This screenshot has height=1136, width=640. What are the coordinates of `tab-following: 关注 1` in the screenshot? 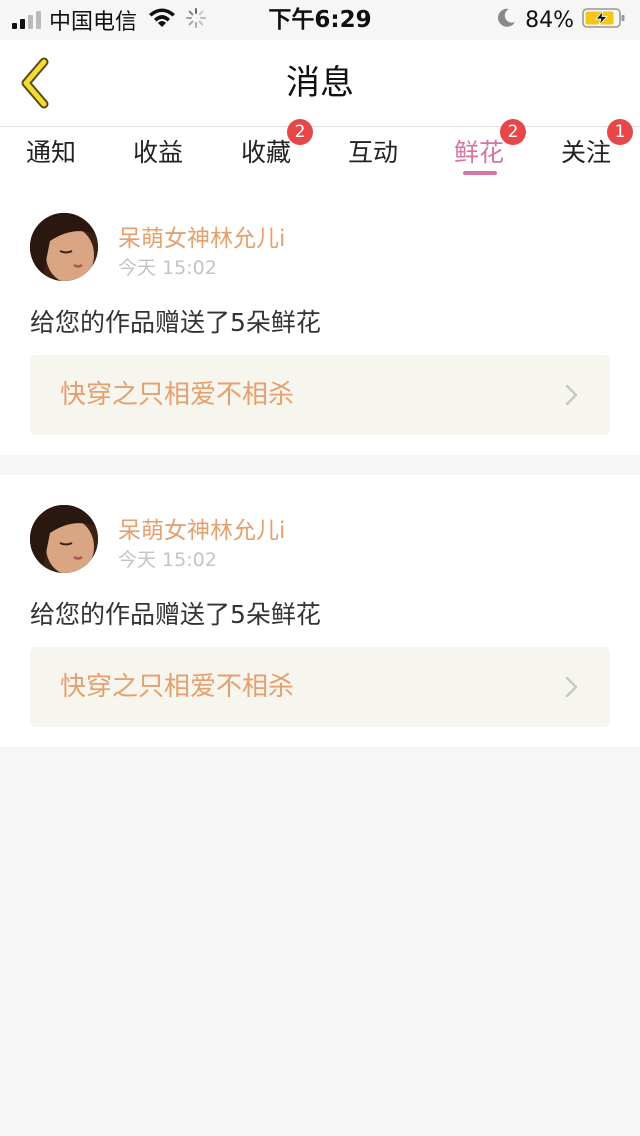 It's located at (597, 151).